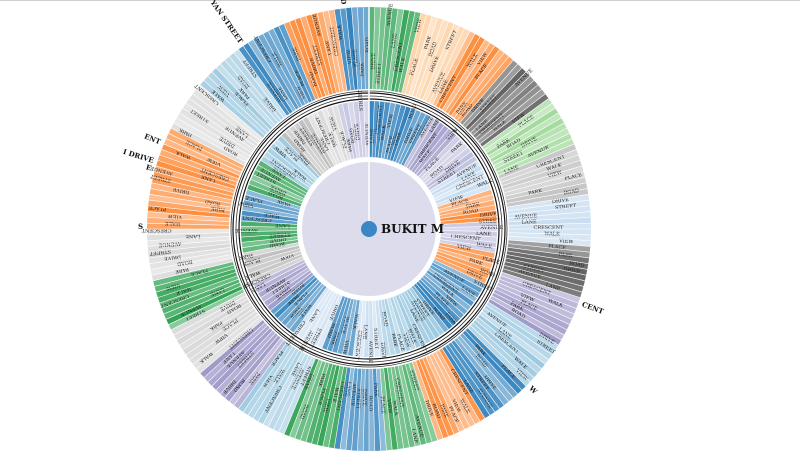 Image resolution: width=800 pixels, height=464 pixels. Describe the element at coordinates (593, 308) in the screenshot. I see `outer-label: CENT` at that location.